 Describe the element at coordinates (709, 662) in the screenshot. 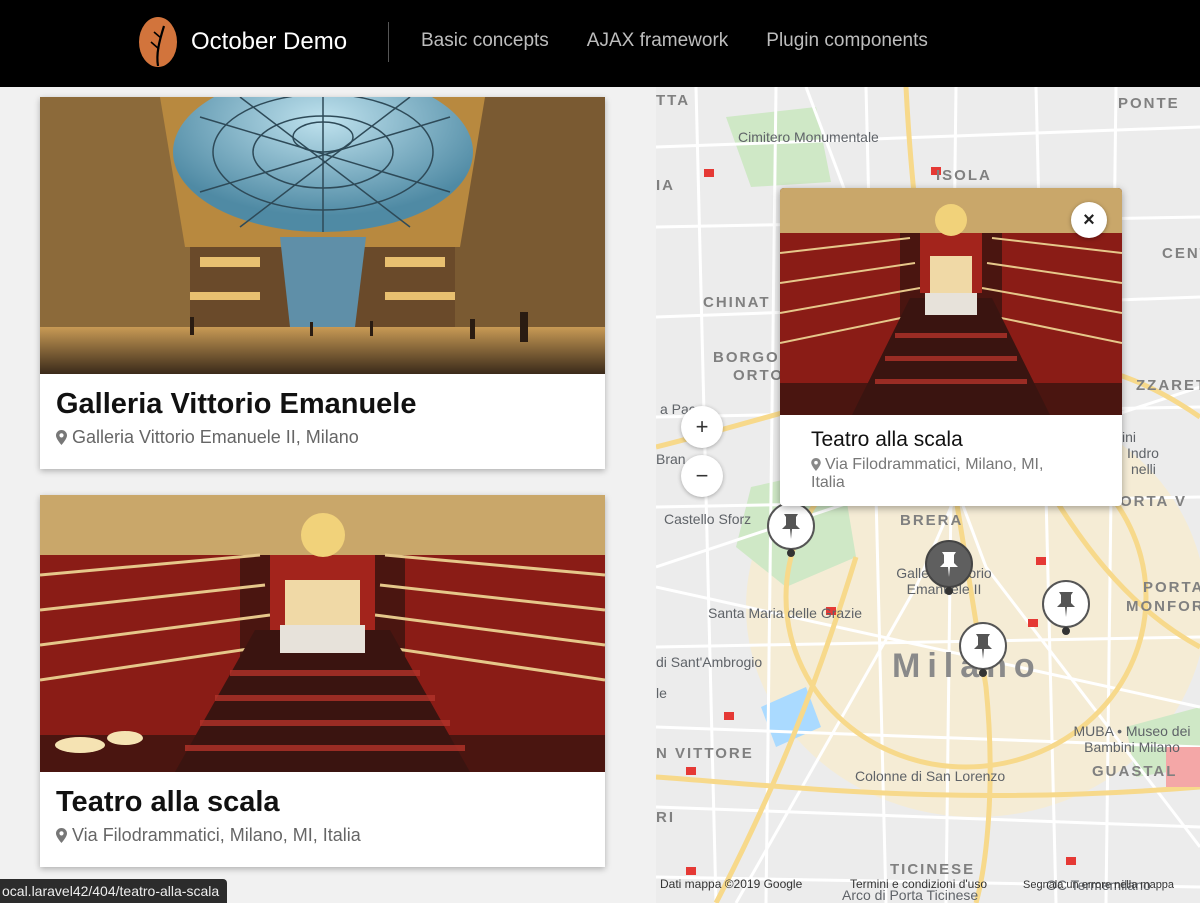

I see `map-poi-label: di Sant'Ambrogio` at that location.